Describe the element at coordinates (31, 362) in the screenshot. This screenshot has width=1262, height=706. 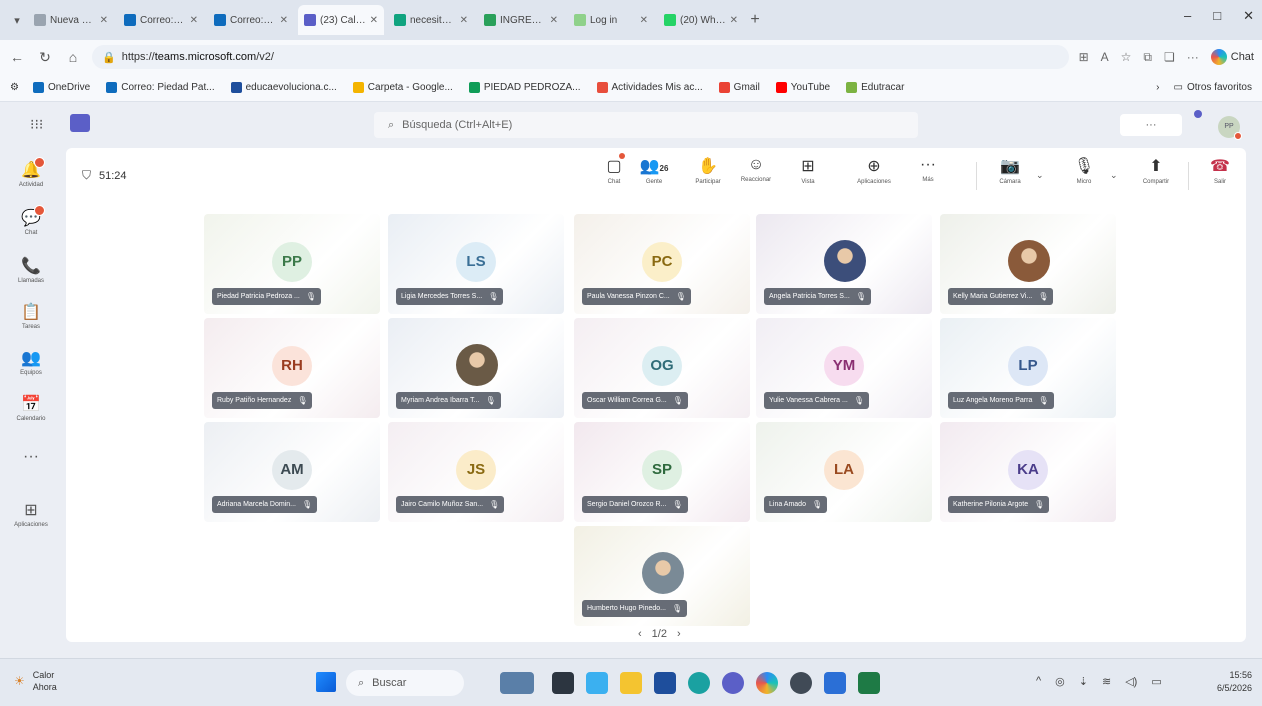
I see `rail-item-teams: 👥 Equipos` at that location.